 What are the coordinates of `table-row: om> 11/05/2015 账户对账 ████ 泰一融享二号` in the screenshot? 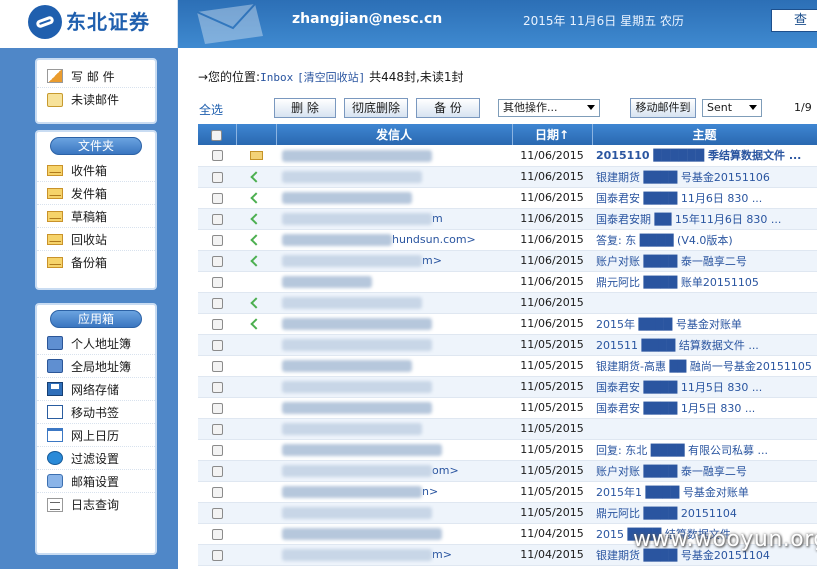 It's located at (507, 471).